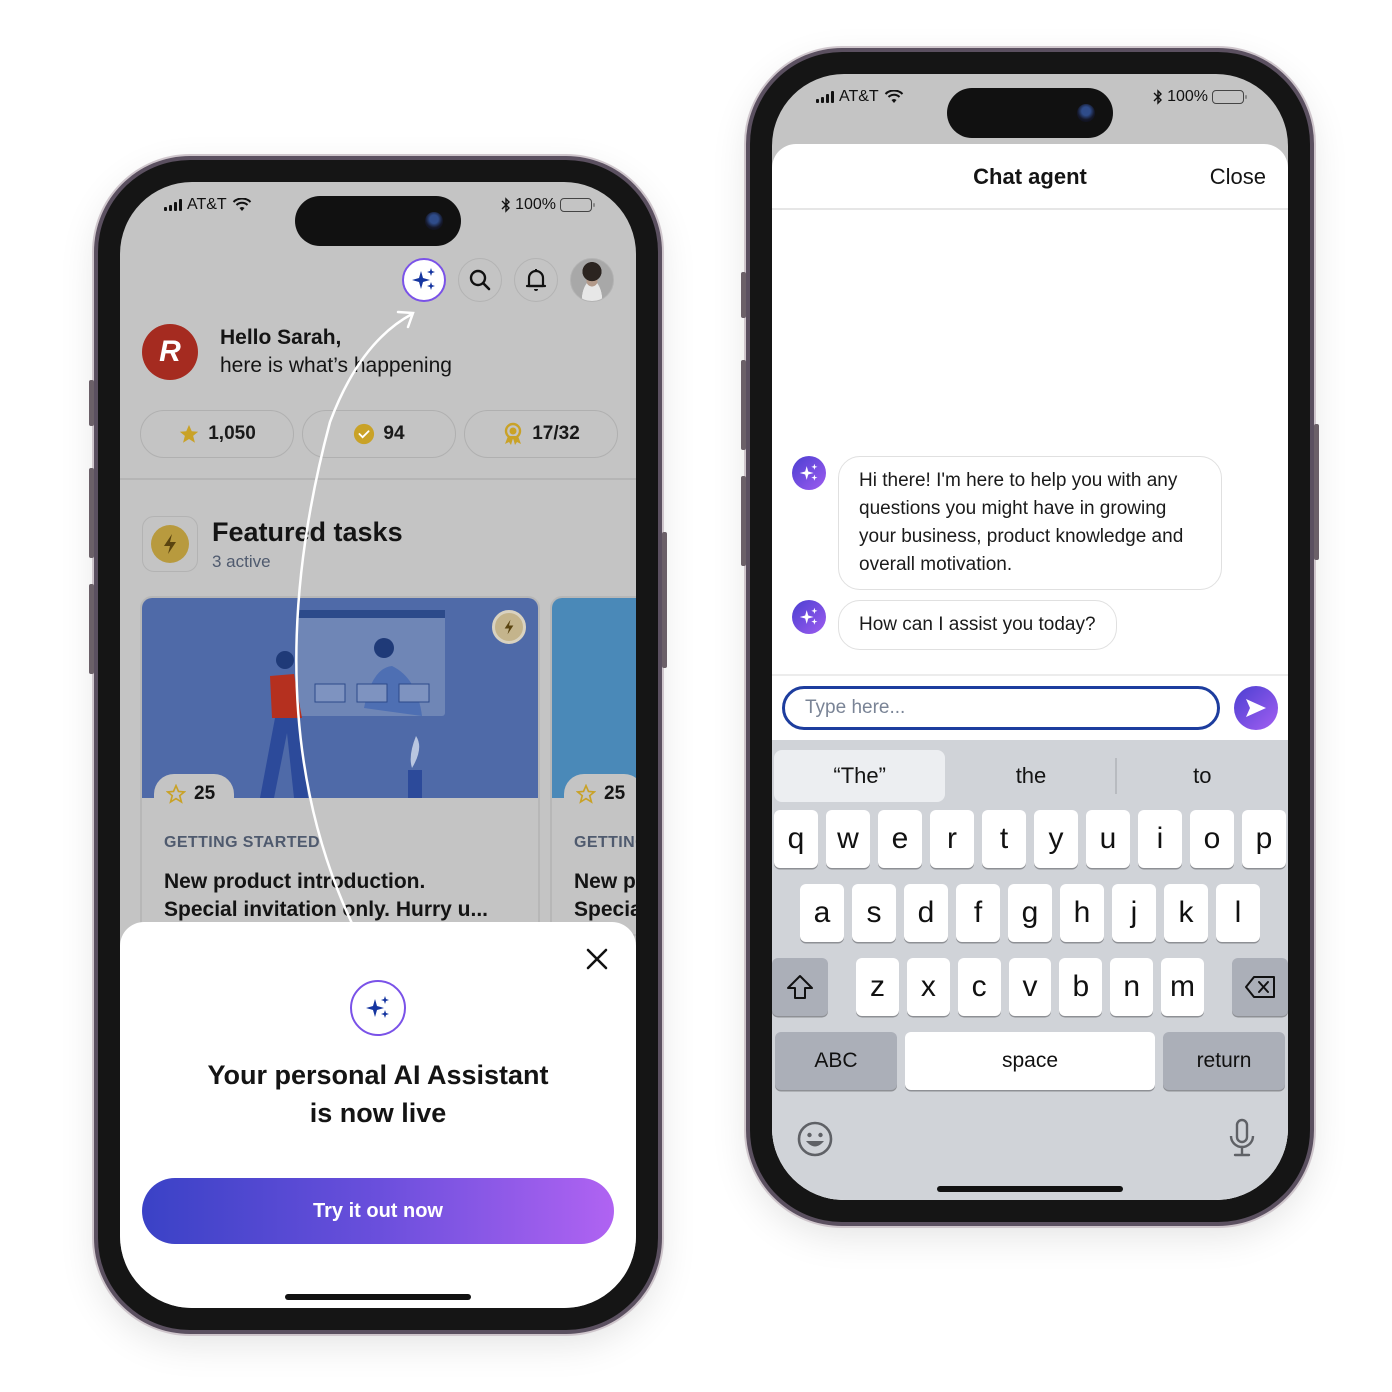 Image resolution: width=1392 pixels, height=1392 pixels. I want to click on suggestion: “The”, so click(860, 776).